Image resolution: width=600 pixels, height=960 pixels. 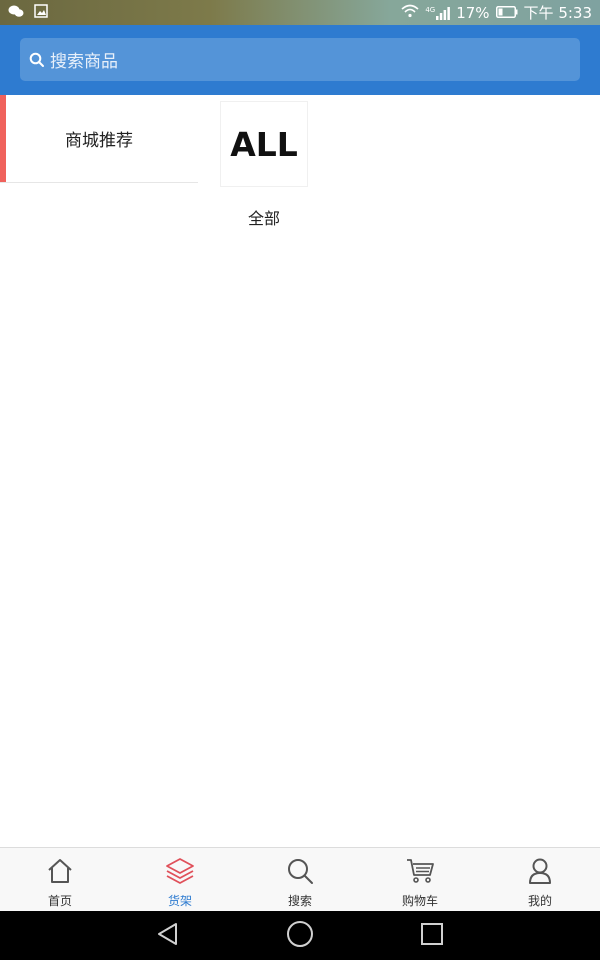 I want to click on system-nav-bar, so click(x=300, y=935).